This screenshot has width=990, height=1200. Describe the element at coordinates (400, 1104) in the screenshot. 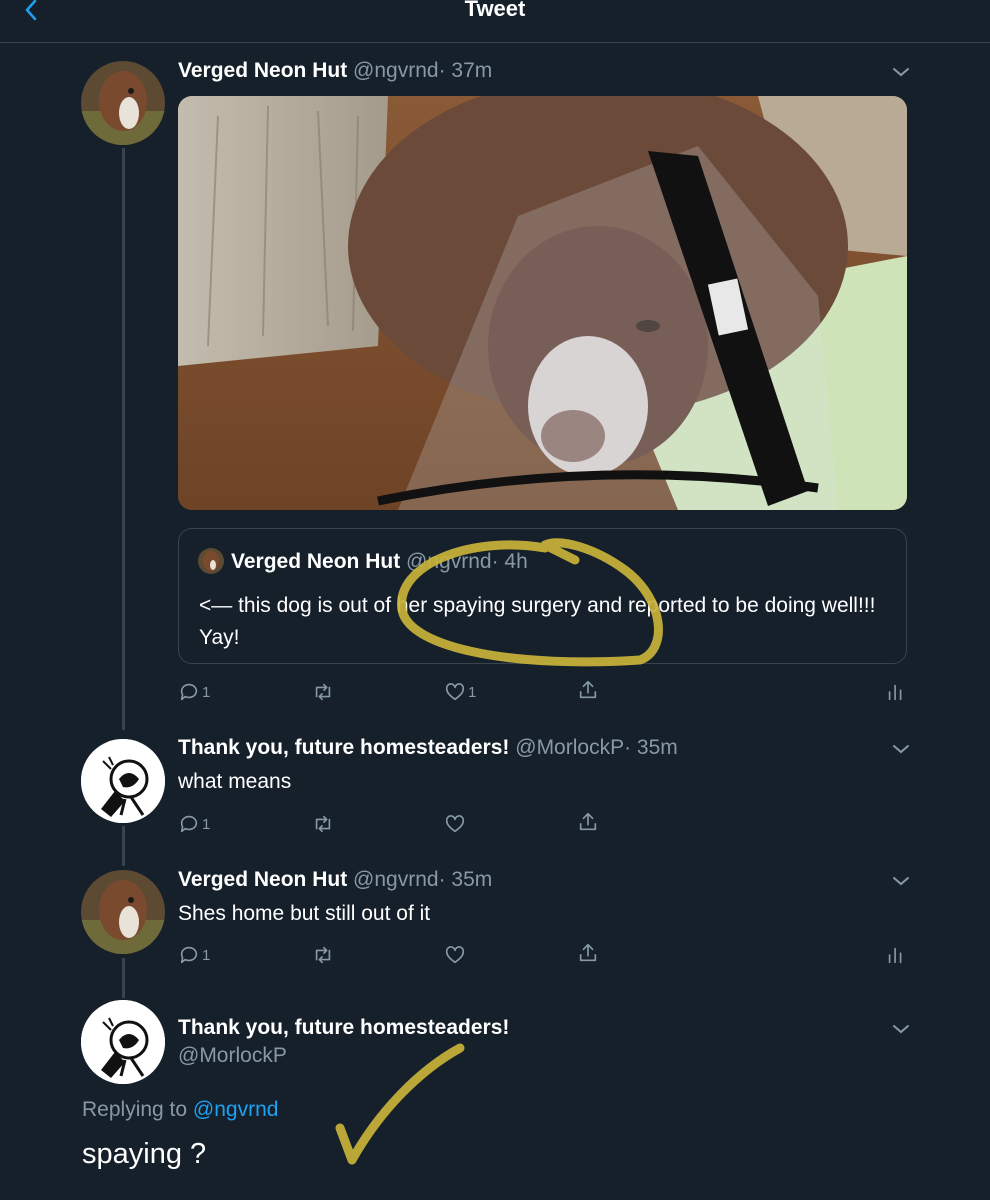

I see `annotation-checkmark` at that location.